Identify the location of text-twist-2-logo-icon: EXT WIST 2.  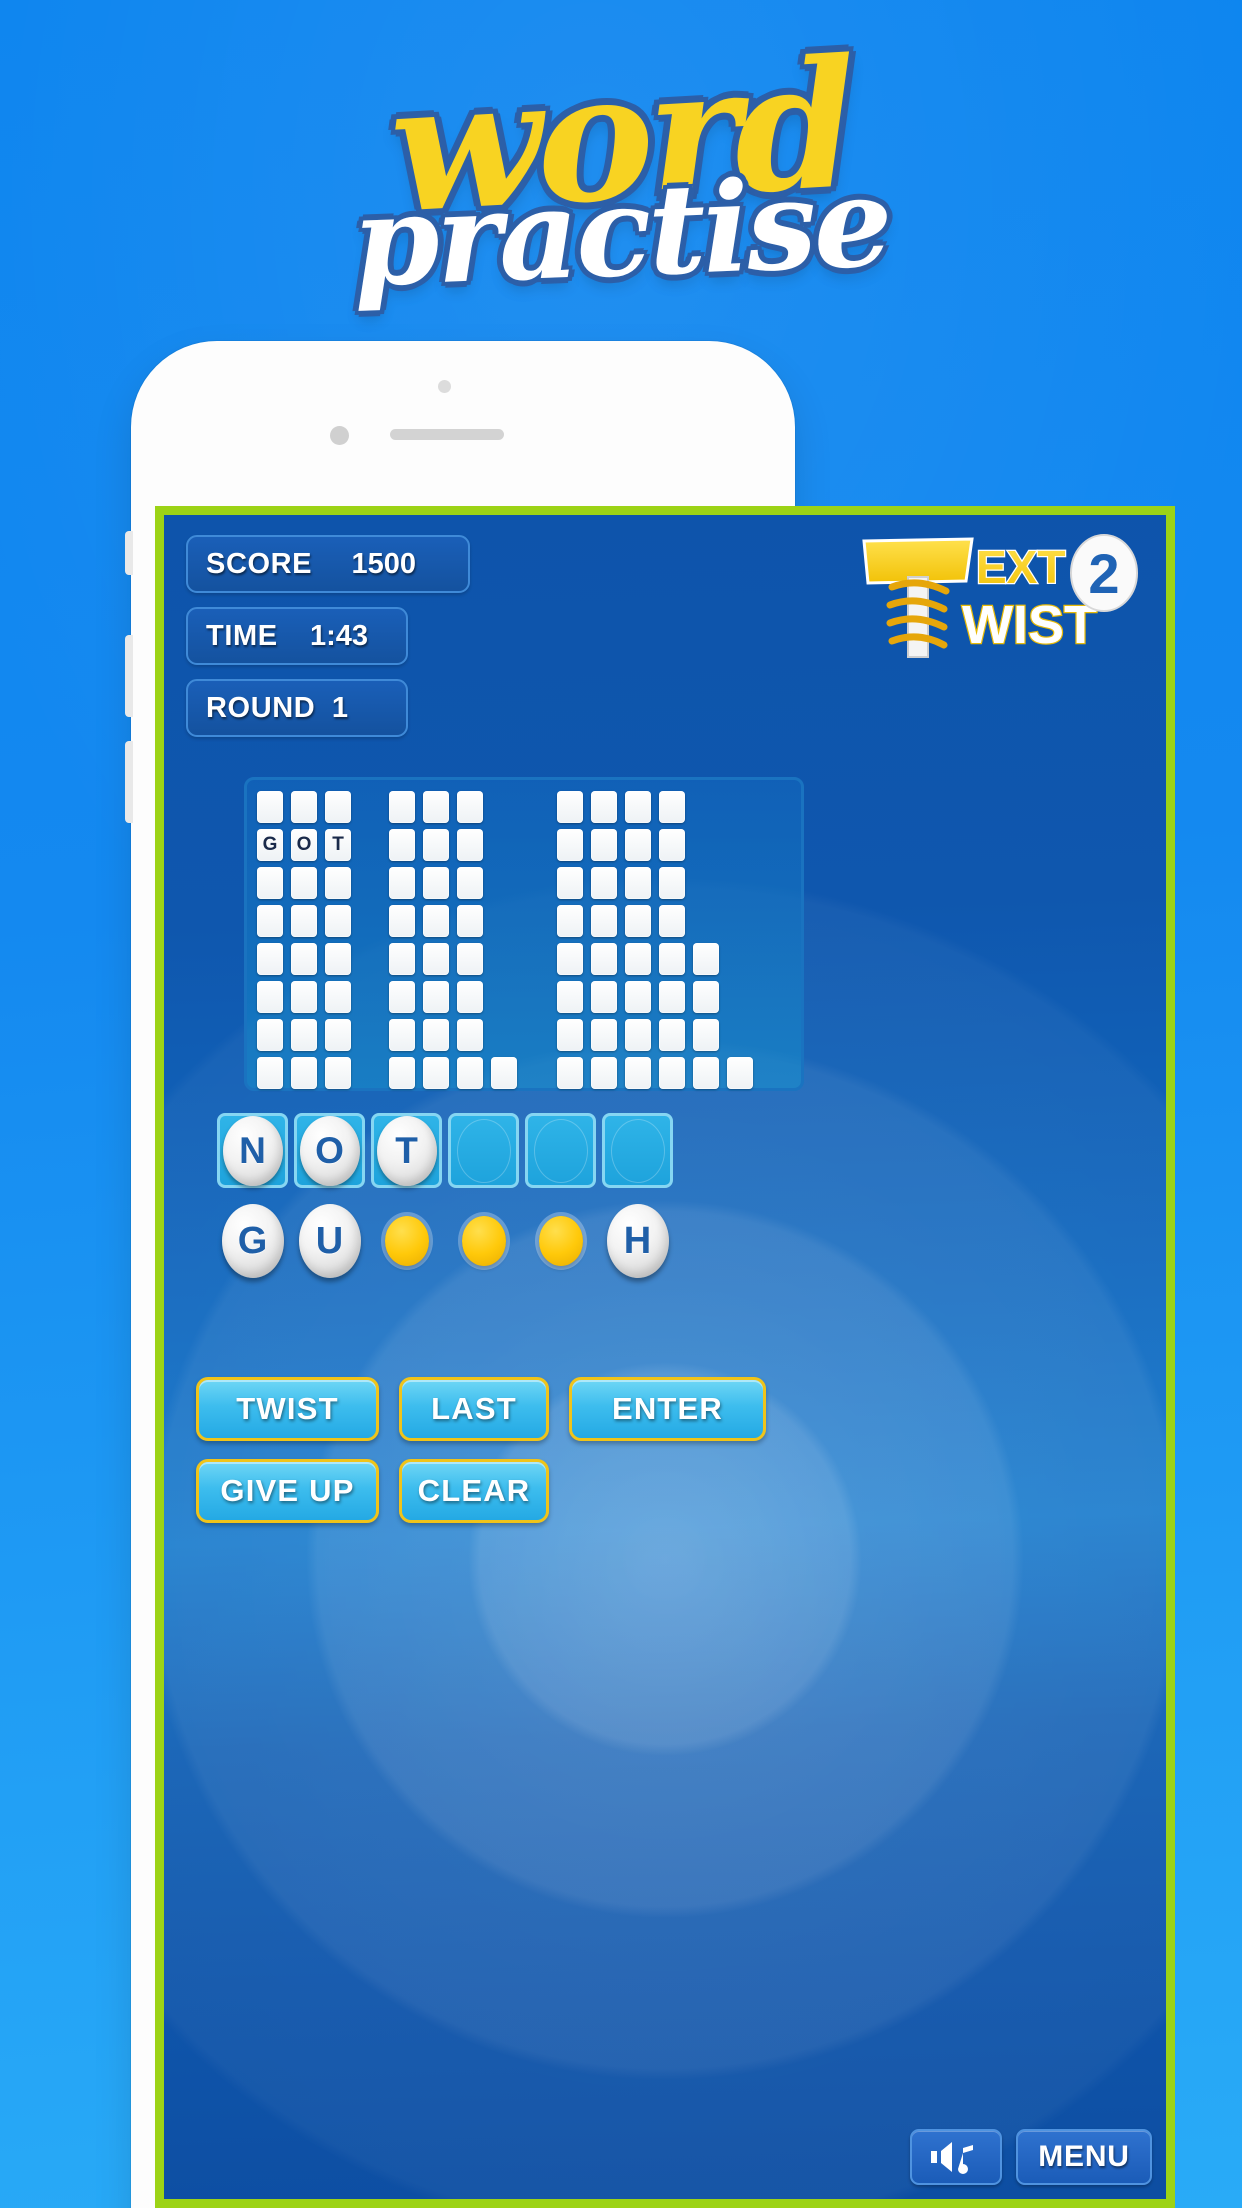
(1000, 596).